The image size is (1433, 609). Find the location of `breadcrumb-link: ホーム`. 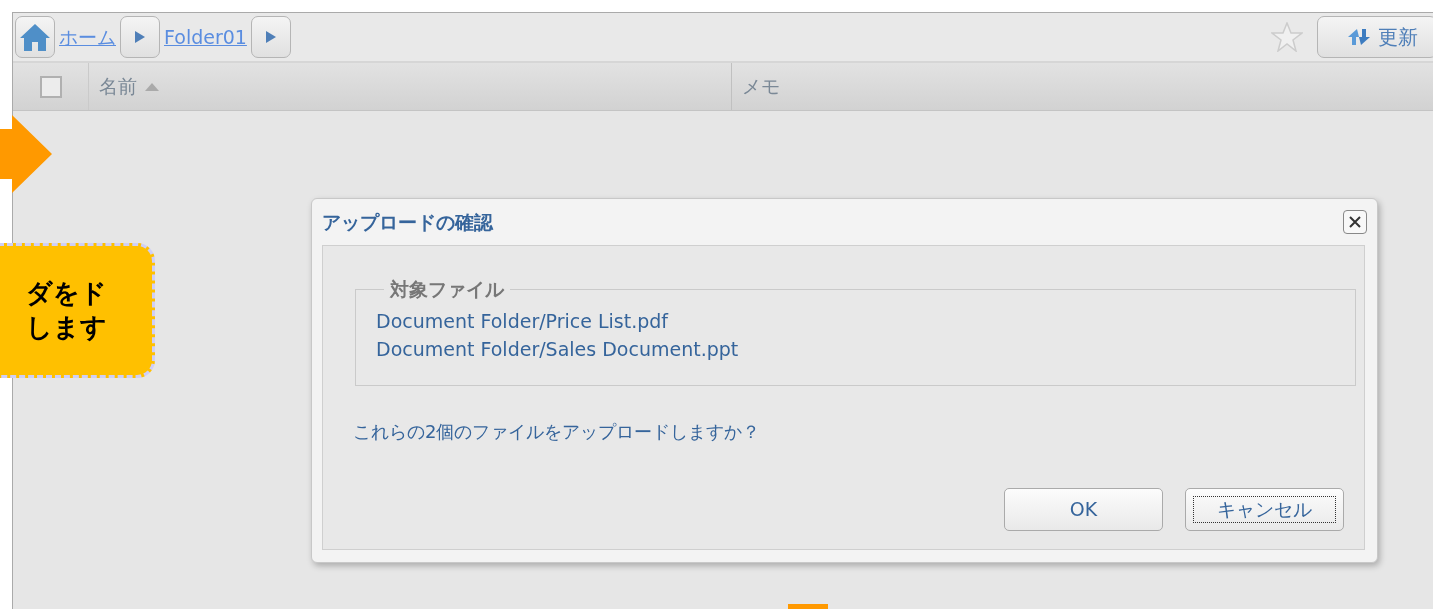

breadcrumb-link: ホーム is located at coordinates (87, 37).